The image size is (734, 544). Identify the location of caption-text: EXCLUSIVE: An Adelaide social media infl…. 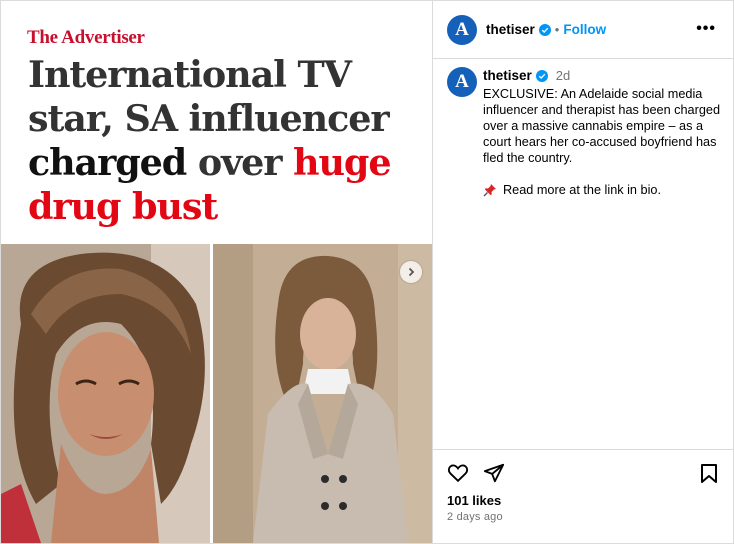
(601, 126).